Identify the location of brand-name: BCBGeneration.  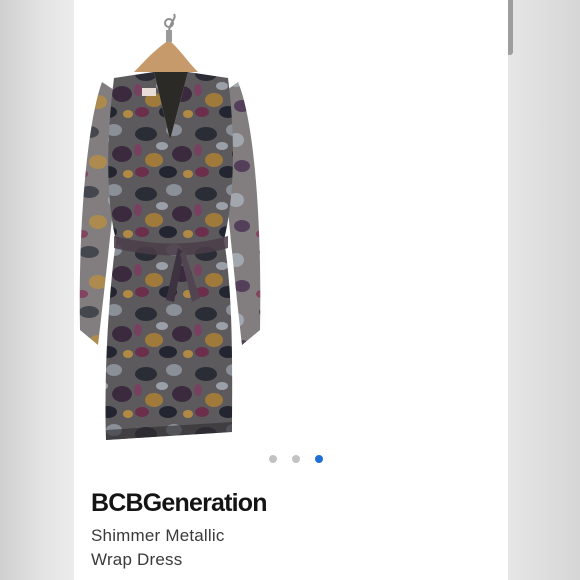
(179, 503).